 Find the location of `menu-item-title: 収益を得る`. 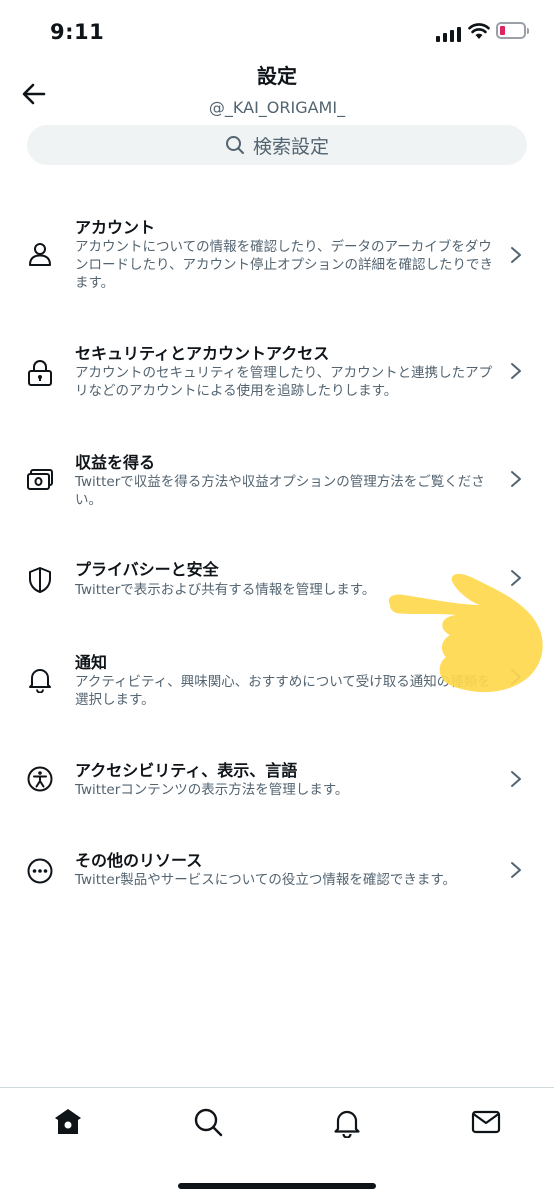

menu-item-title: 収益を得る is located at coordinates (115, 462).